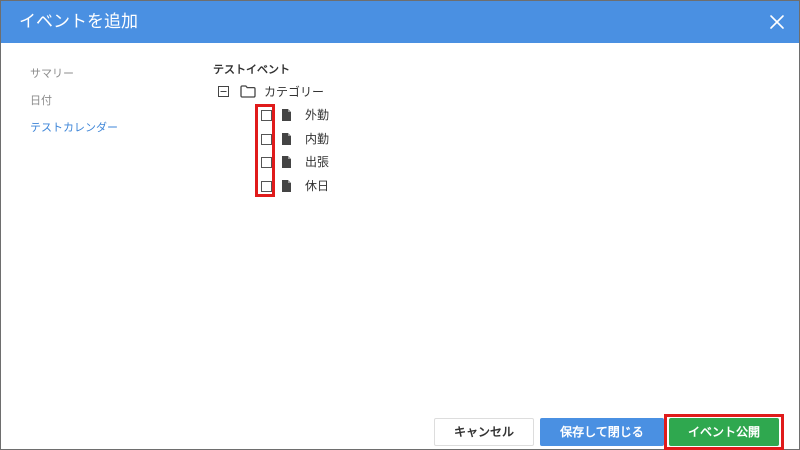  What do you see at coordinates (266, 186) in the screenshot?
I see `checkbox-holiday` at bounding box center [266, 186].